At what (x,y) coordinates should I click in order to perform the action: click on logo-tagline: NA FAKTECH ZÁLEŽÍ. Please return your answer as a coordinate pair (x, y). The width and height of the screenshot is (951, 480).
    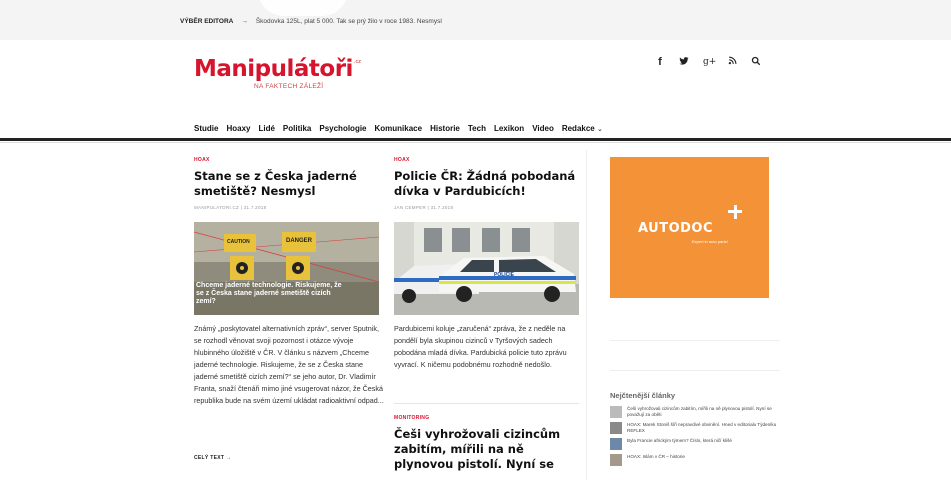
    Looking at the image, I should click on (289, 86).